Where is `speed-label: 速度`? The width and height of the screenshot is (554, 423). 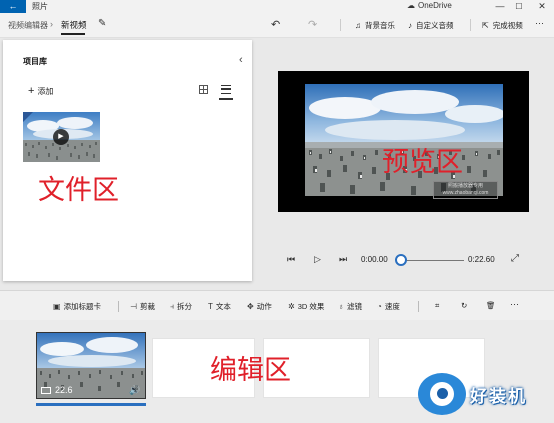
speed-label: 速度 is located at coordinates (392, 306).